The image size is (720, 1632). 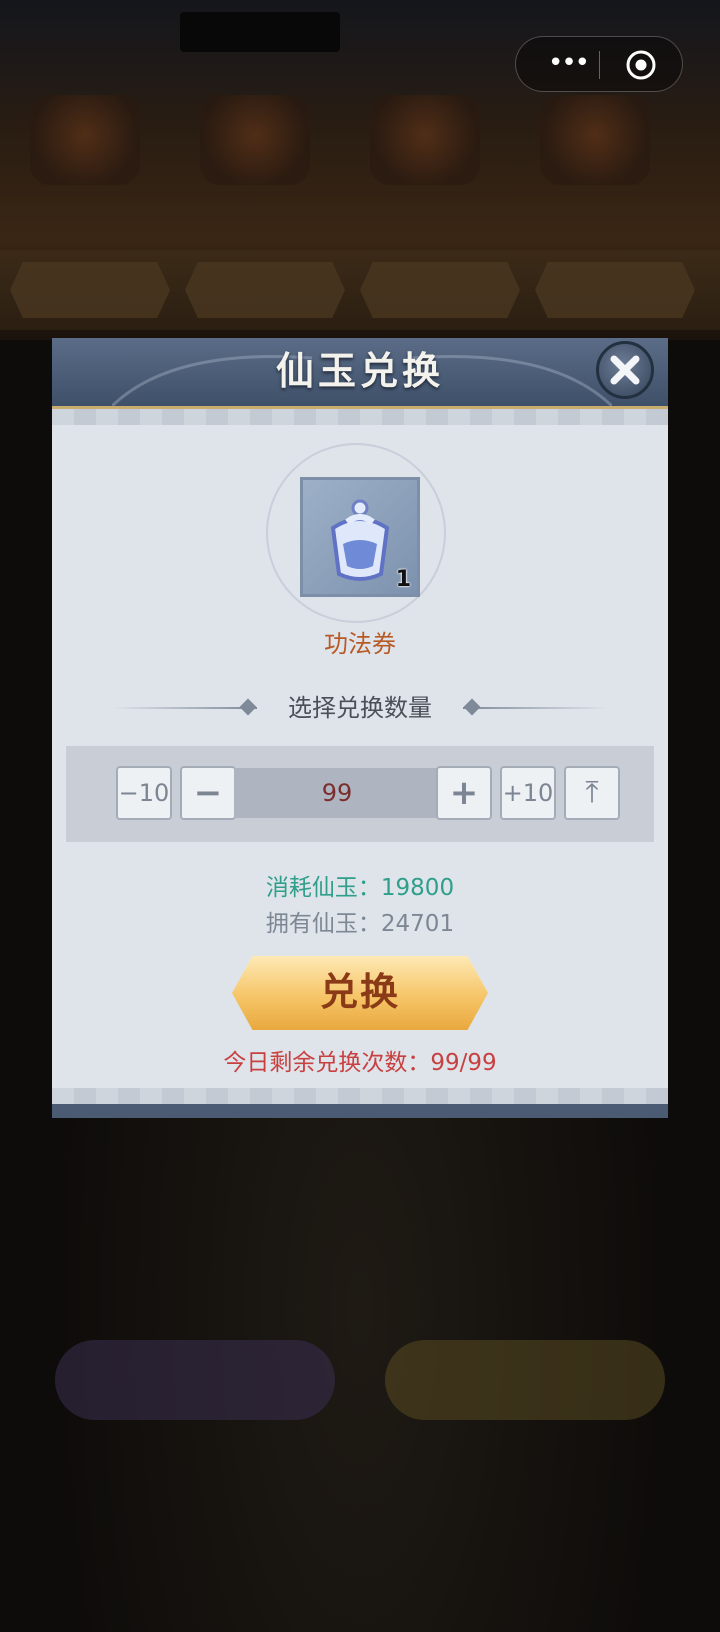 What do you see at coordinates (360, 1063) in the screenshot?
I see `remaining-exchanges-text: 今日剩余兑换次数：99/99` at bounding box center [360, 1063].